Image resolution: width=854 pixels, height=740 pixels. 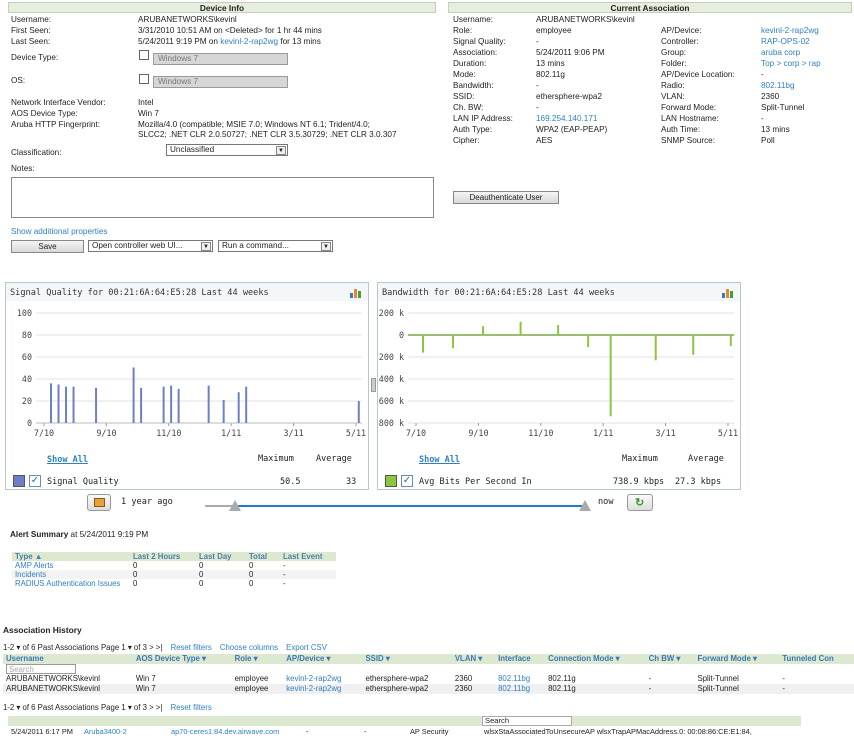 What do you see at coordinates (235, 505) in the screenshot?
I see `range-start-handle` at bounding box center [235, 505].